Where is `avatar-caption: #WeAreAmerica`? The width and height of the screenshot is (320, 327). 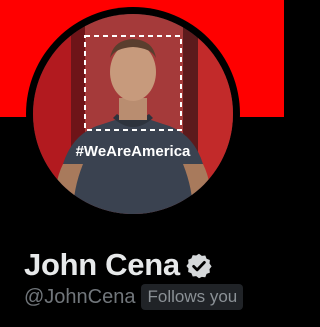 avatar-caption: #WeAreAmerica is located at coordinates (133, 151).